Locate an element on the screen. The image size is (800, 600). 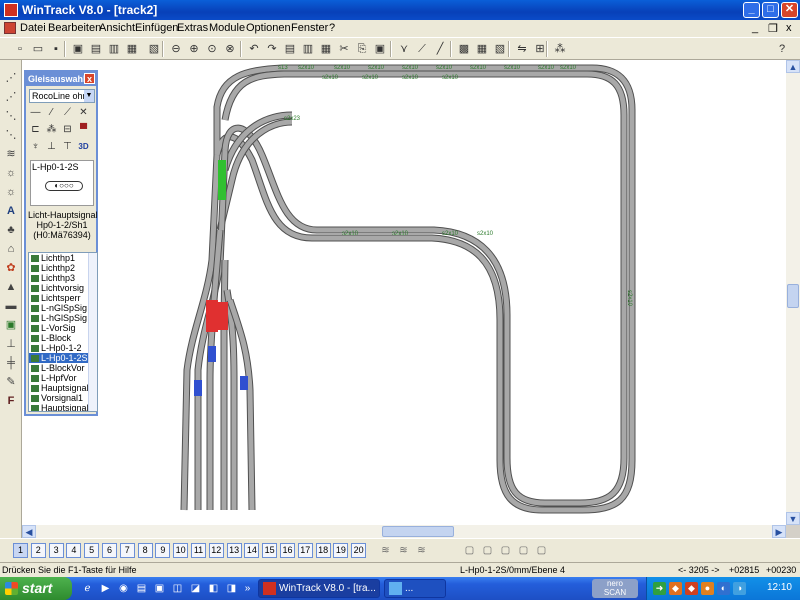
track-tool2-icon: ⋰ is located at coordinates (11, 97).